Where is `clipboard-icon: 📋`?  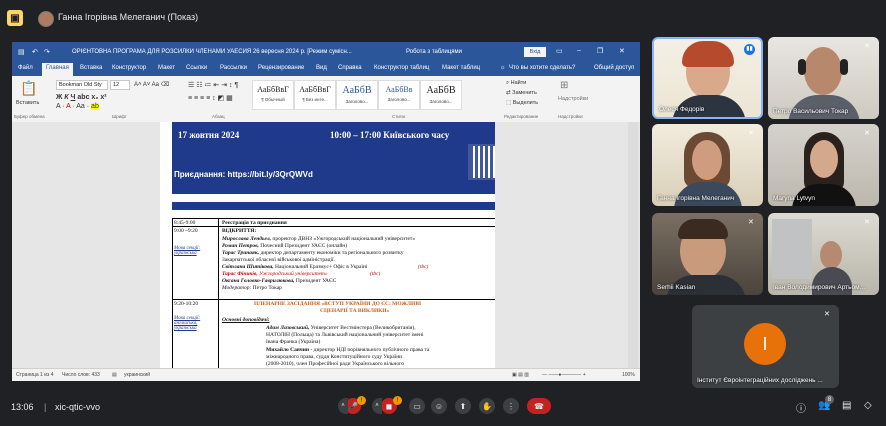 clipboard-icon: 📋 is located at coordinates (28, 88).